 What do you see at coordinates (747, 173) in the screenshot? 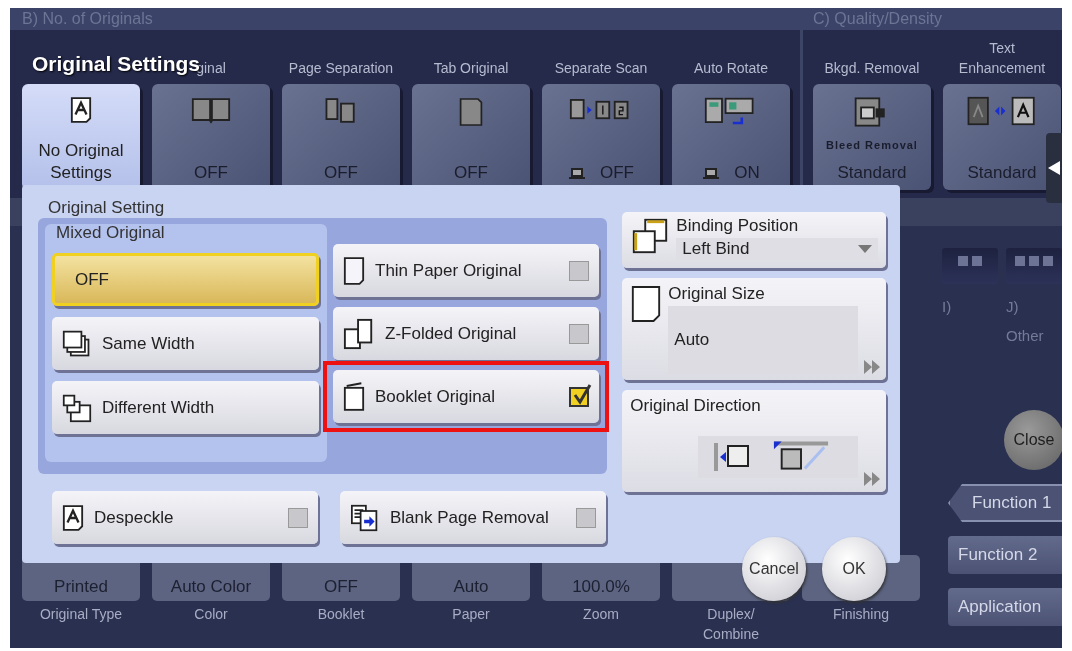
I see `tile-value: ON` at bounding box center [747, 173].